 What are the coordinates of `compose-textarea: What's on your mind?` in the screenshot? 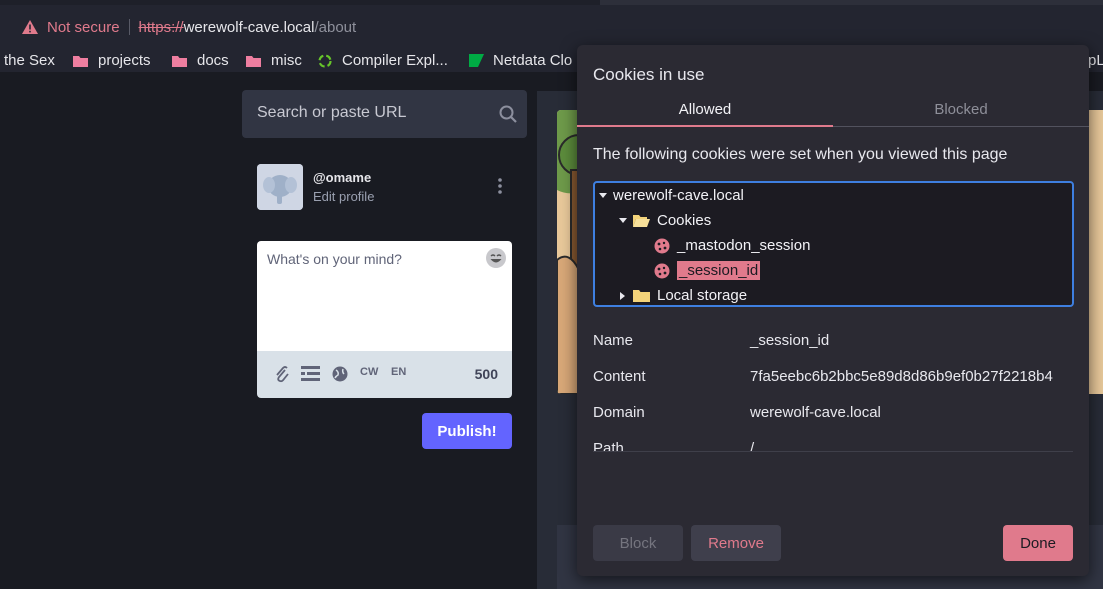 It's located at (384, 296).